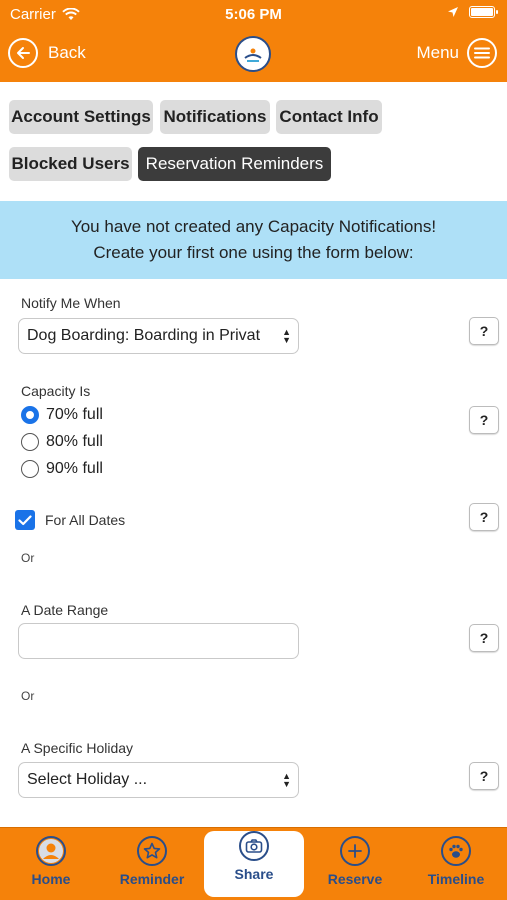  What do you see at coordinates (85, 520) in the screenshot?
I see `all-dates-label: For All Dates` at bounding box center [85, 520].